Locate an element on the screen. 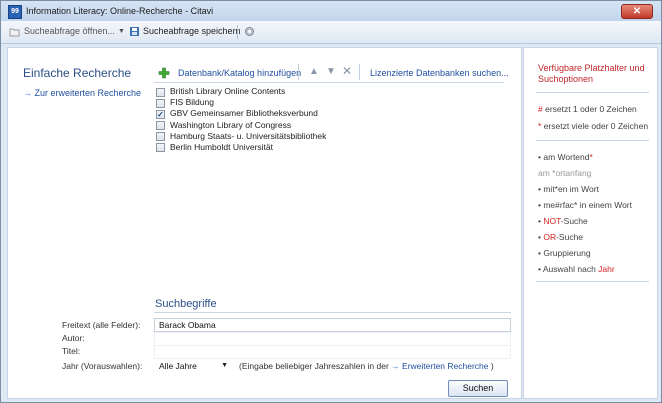 The image size is (662, 403). advanced-search-link-label: Zur erweiterten Recherche is located at coordinates (88, 93).